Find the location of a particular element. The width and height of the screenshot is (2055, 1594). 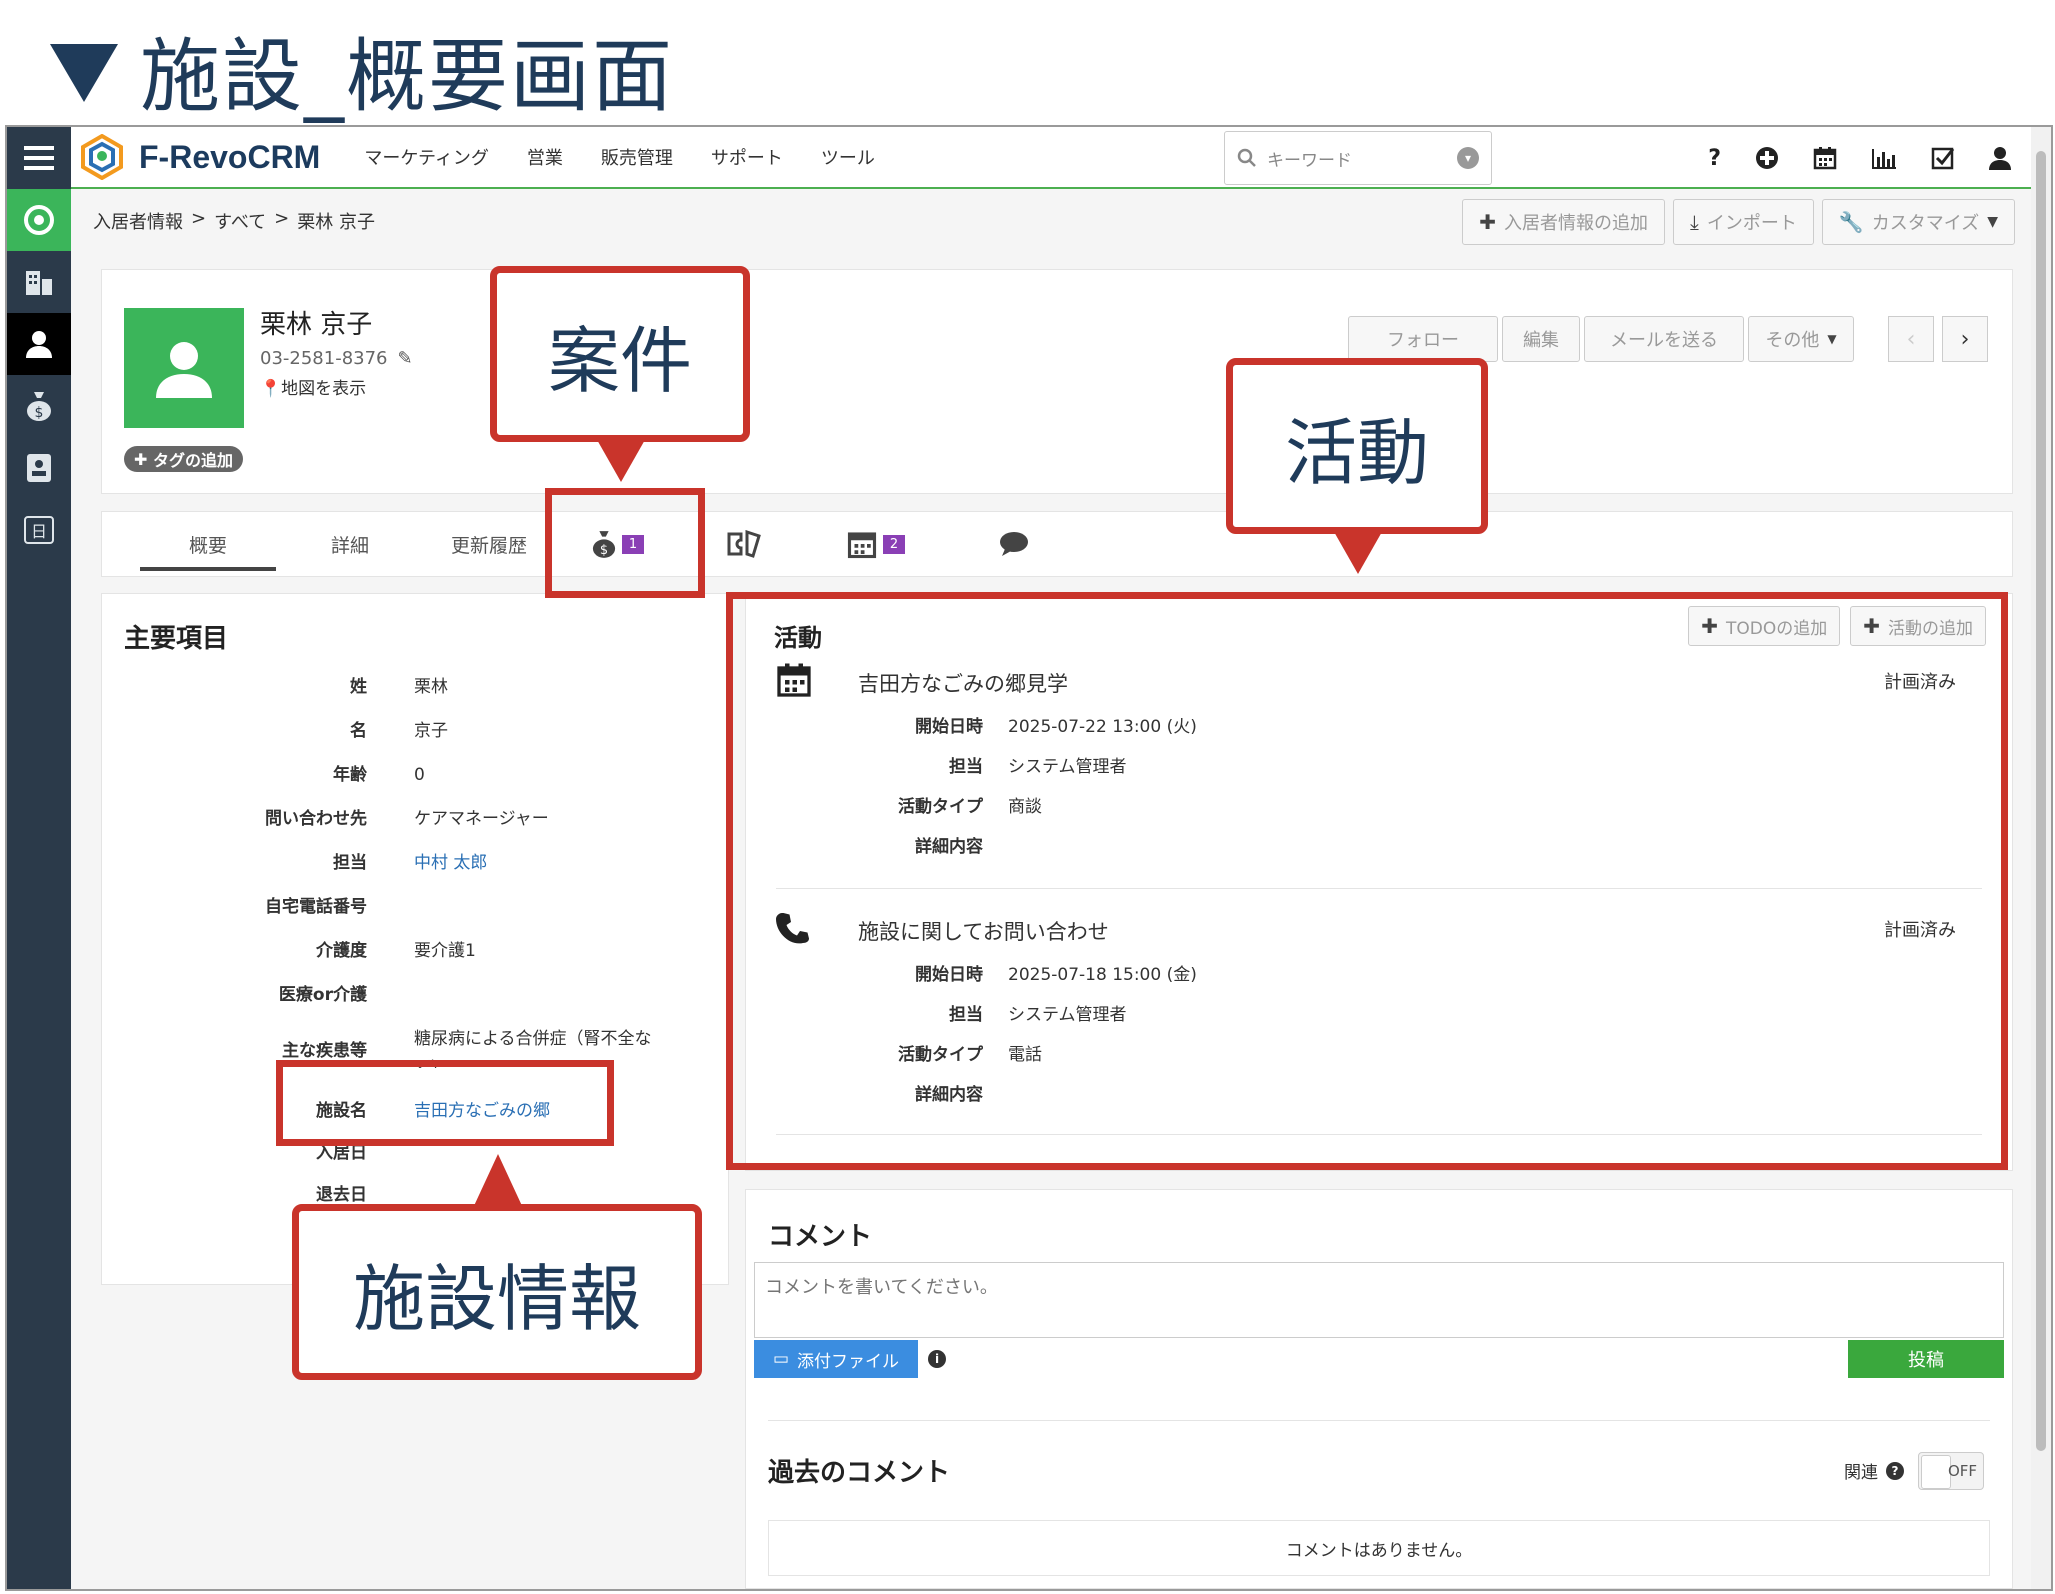

avatar is located at coordinates (184, 368).